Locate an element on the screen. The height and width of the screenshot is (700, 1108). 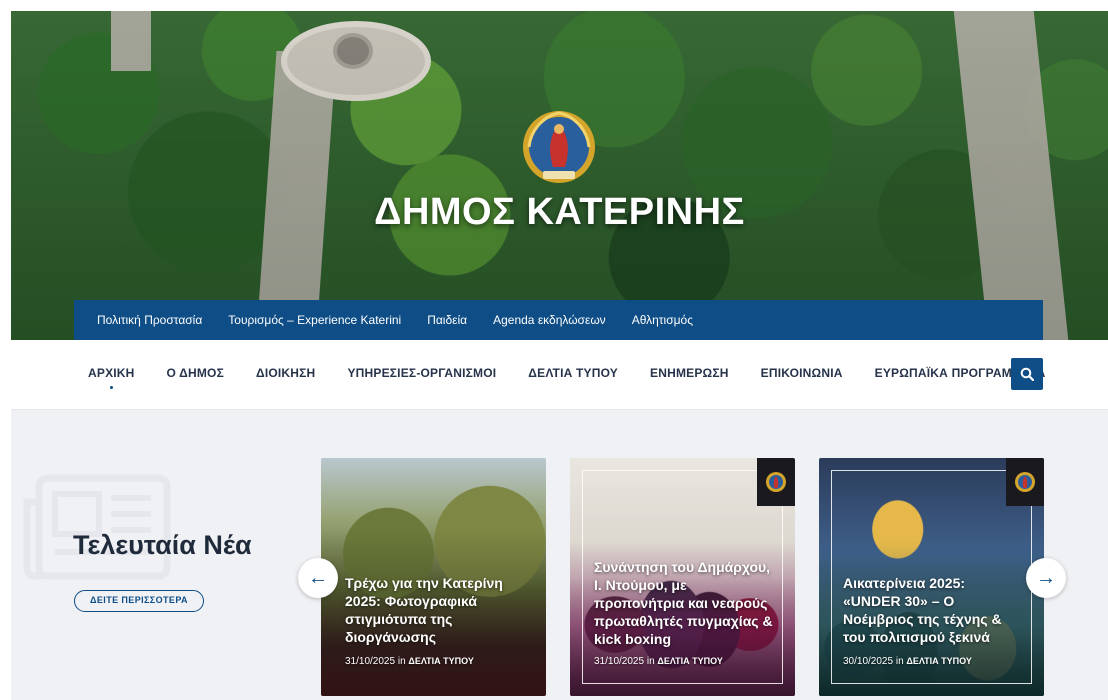
see-more-button: ΔΕΙΤΕ ΠΕΡΙΣΣΟΤΕΡΑ is located at coordinates (139, 601).